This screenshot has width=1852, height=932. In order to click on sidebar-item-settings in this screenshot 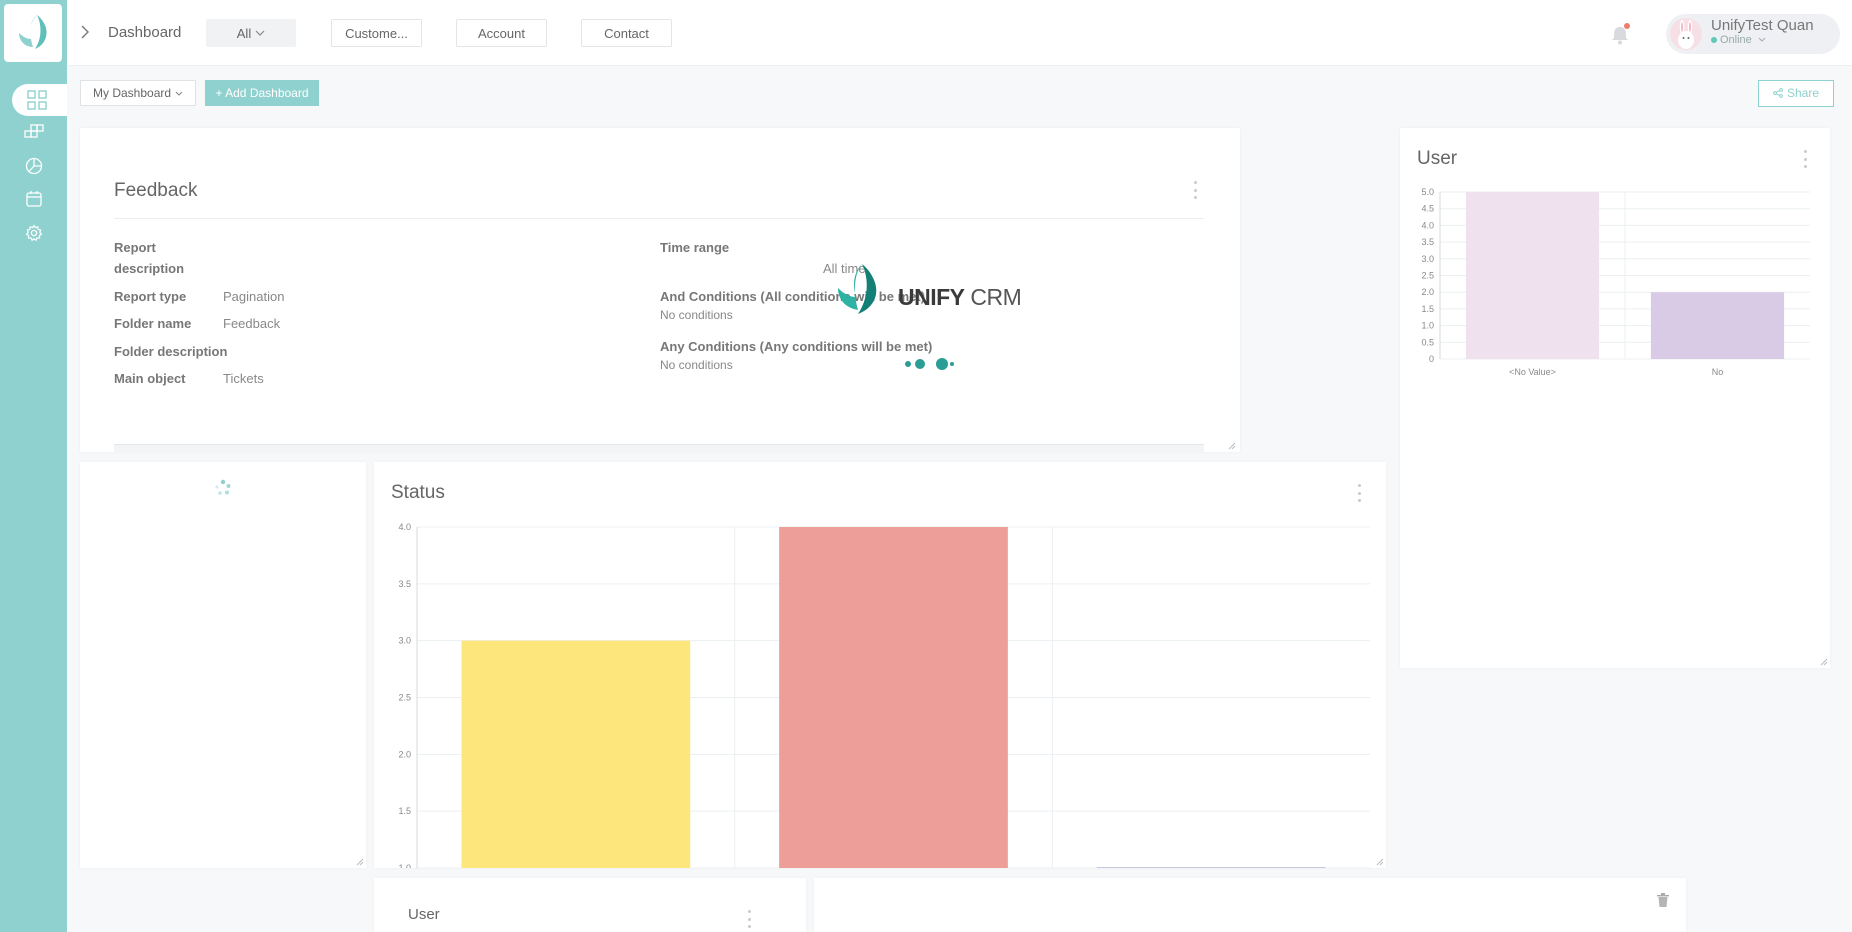, I will do `click(34, 233)`.